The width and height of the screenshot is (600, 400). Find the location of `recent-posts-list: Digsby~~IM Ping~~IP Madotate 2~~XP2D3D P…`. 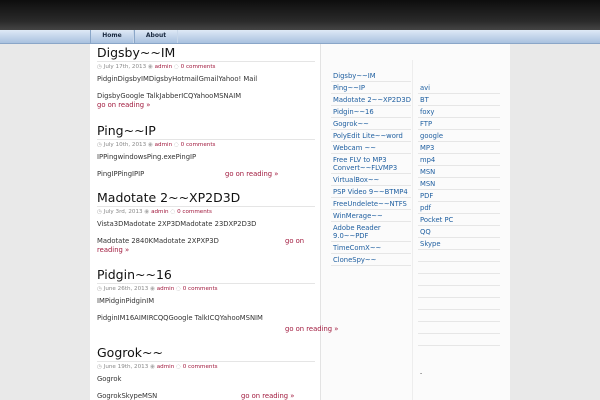

recent-posts-list: Digsby~~IM Ping~~IP Madotate 2~~XP2D3D P… is located at coordinates (371, 168).